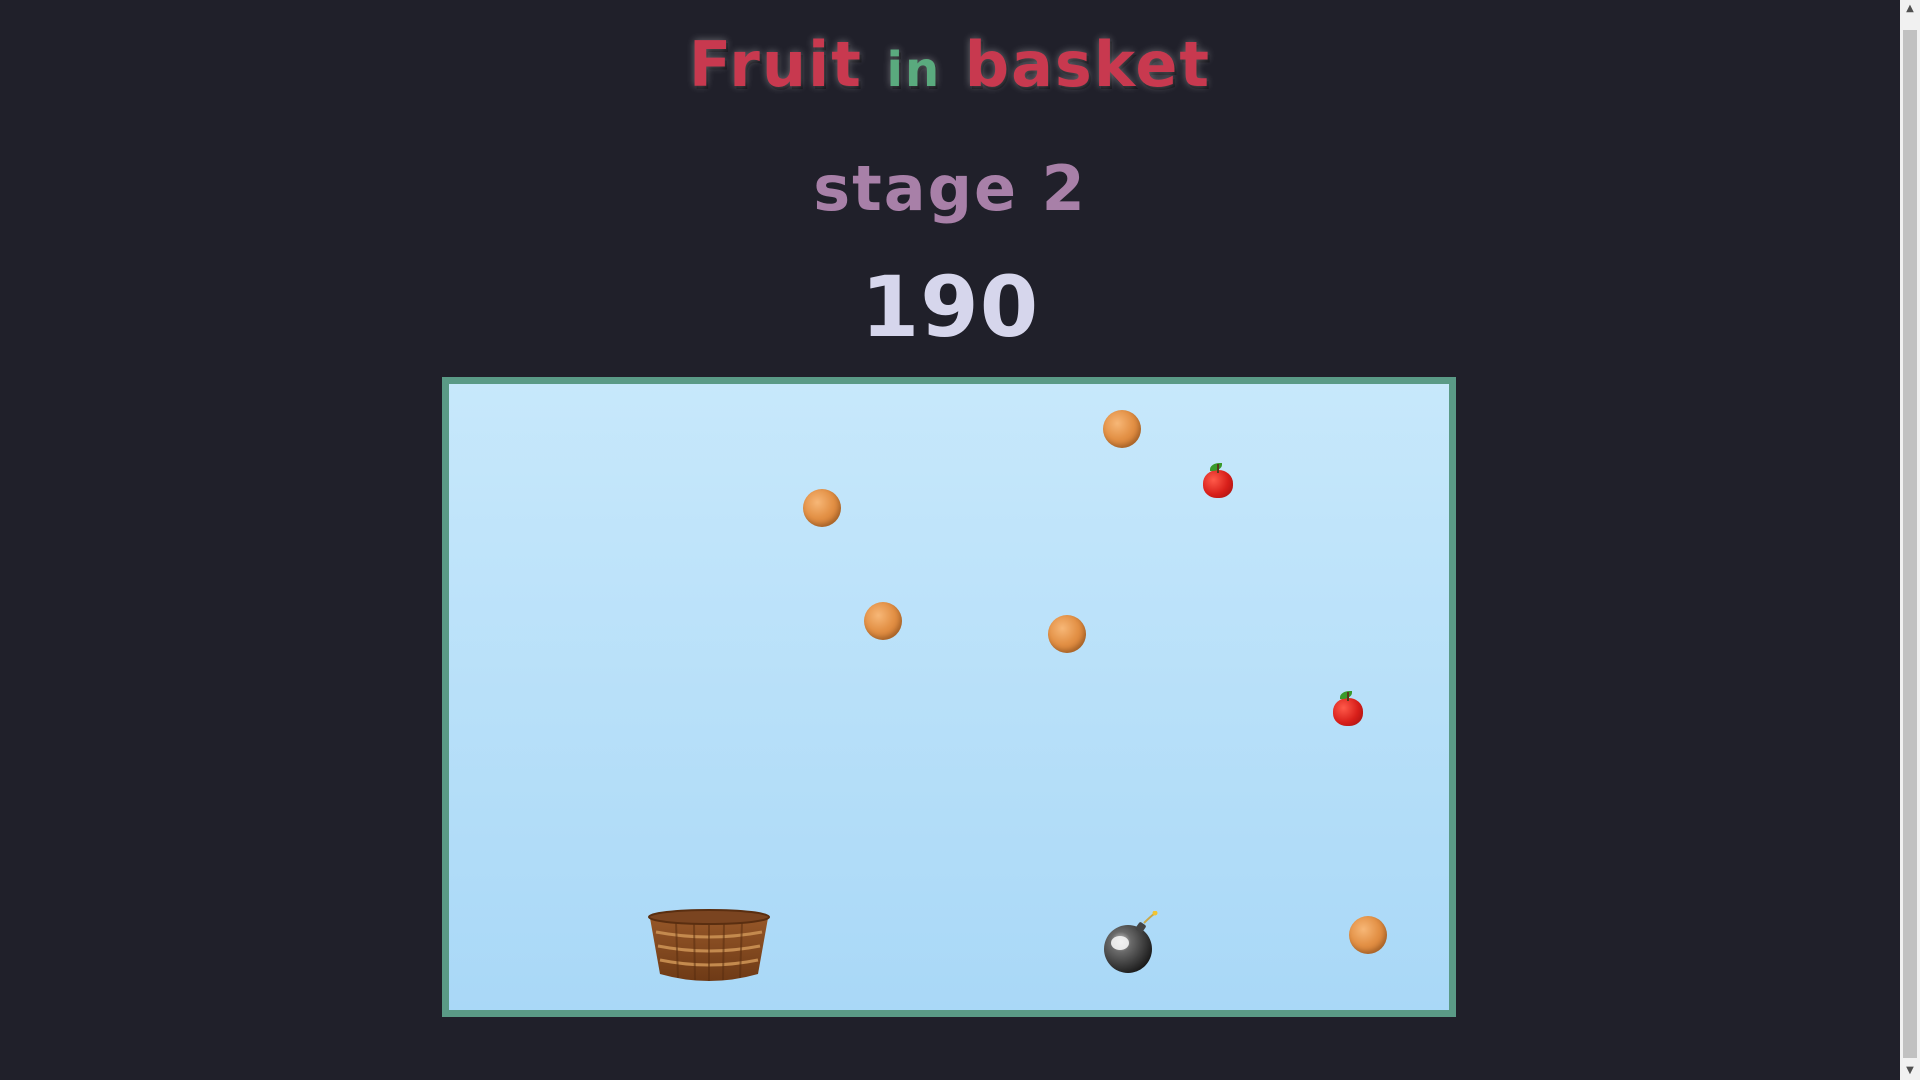  Describe the element at coordinates (709, 945) in the screenshot. I see `basket-icon` at that location.